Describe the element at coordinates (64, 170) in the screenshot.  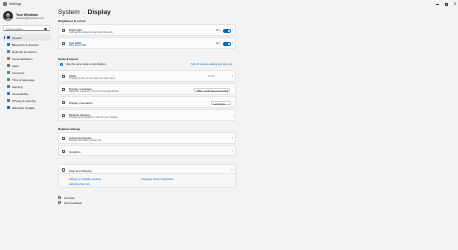
I see `globe-icon` at that location.